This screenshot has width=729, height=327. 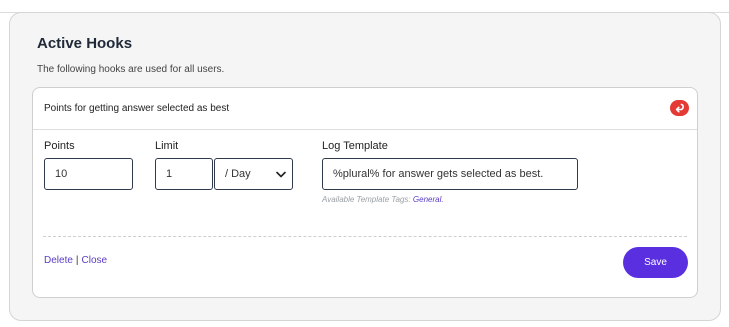 I want to click on limit-value: 1, so click(x=169, y=174).